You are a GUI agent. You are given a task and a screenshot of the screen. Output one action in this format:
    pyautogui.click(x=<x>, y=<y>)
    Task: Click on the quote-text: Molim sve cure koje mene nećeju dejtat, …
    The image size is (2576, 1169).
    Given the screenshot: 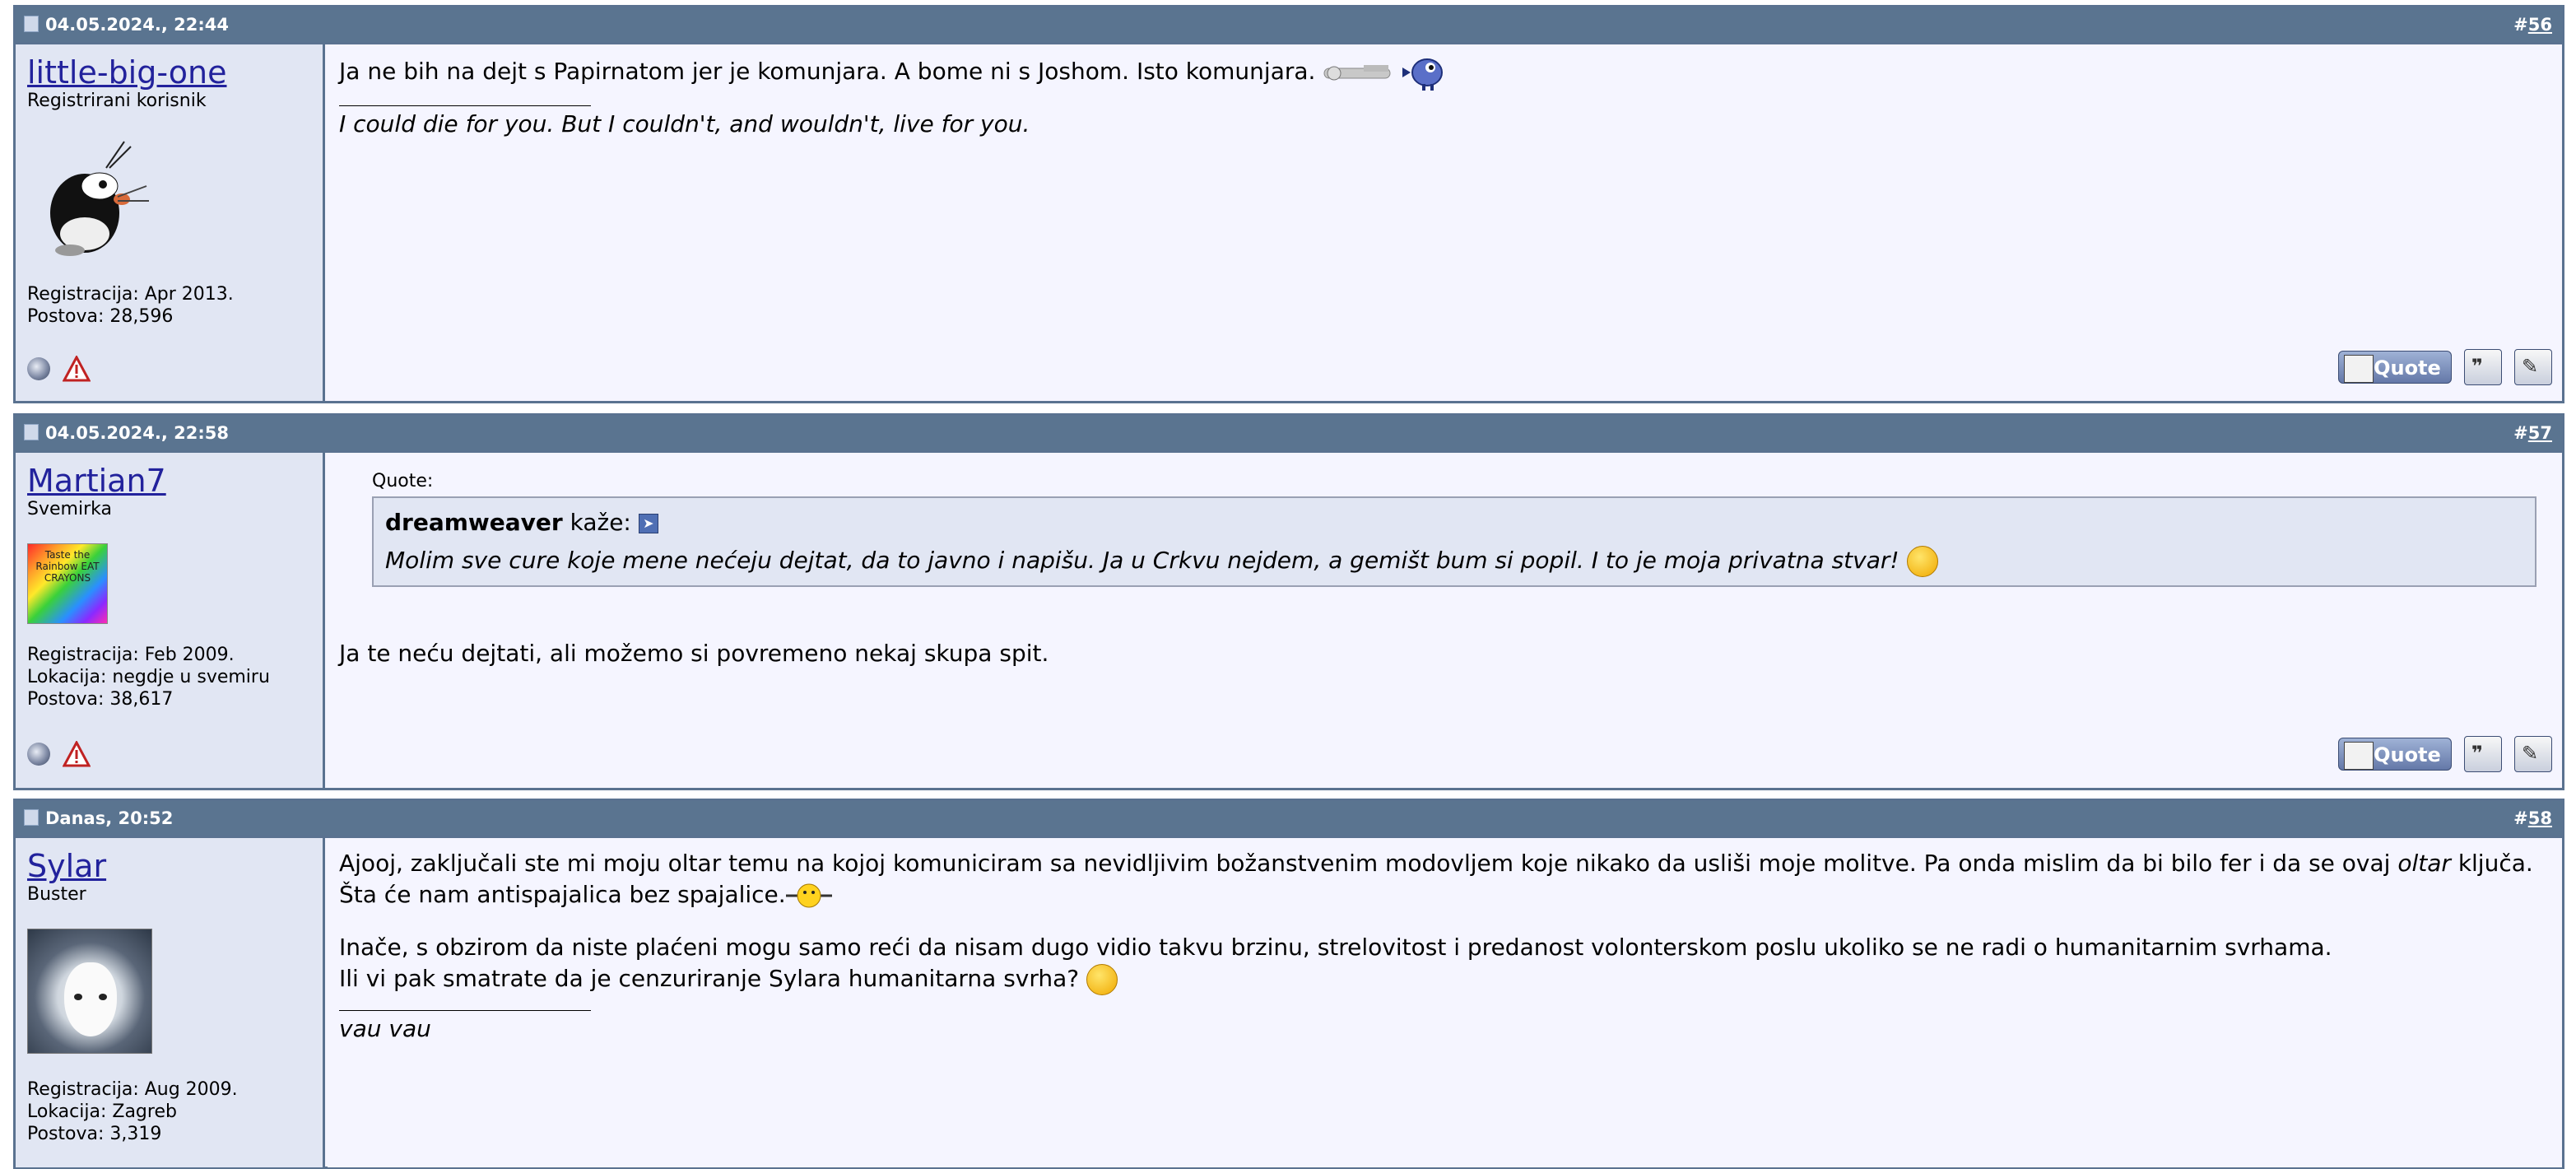 What is the action you would take?
    pyautogui.click(x=1454, y=560)
    